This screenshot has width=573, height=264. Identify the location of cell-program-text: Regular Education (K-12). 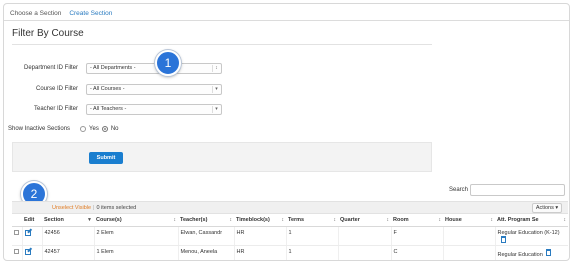
(528, 232).